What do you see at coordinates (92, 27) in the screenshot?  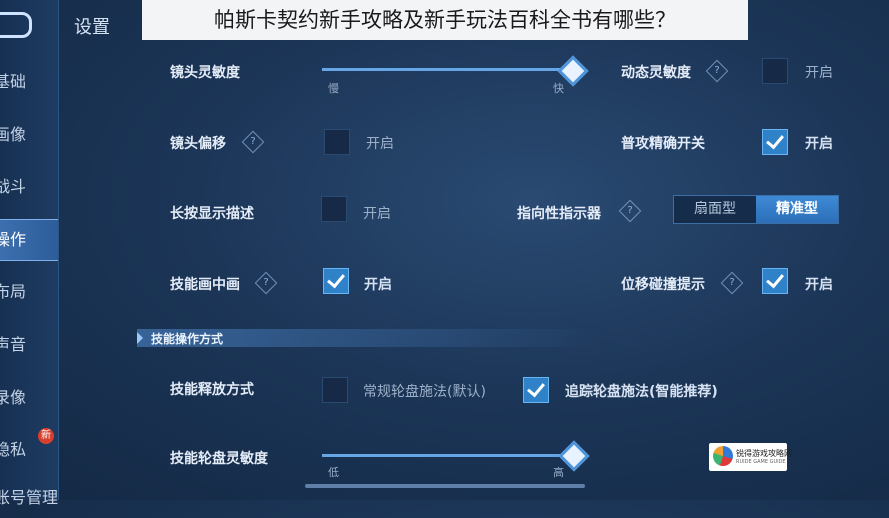 I see `page-title: 设置` at bounding box center [92, 27].